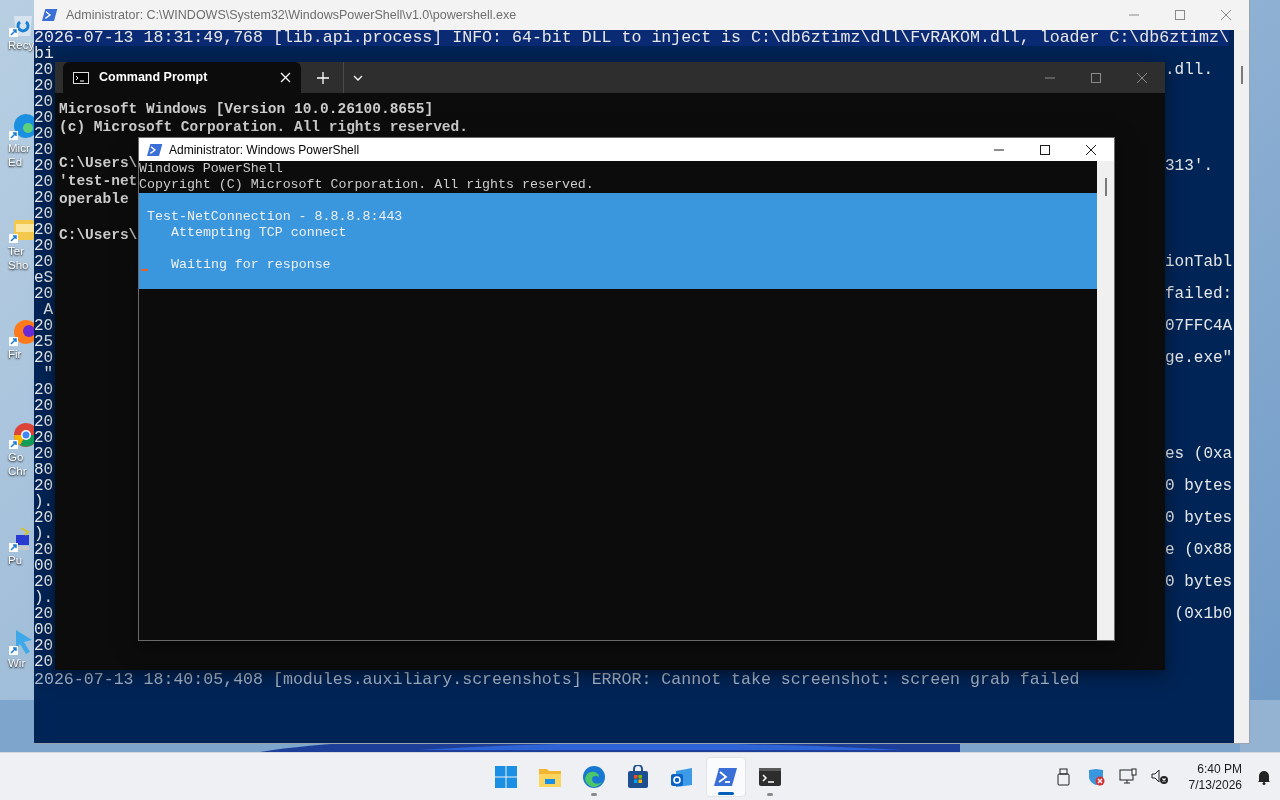 The height and width of the screenshot is (800, 1280). What do you see at coordinates (144, 270) in the screenshot?
I see `cursor-mark` at bounding box center [144, 270].